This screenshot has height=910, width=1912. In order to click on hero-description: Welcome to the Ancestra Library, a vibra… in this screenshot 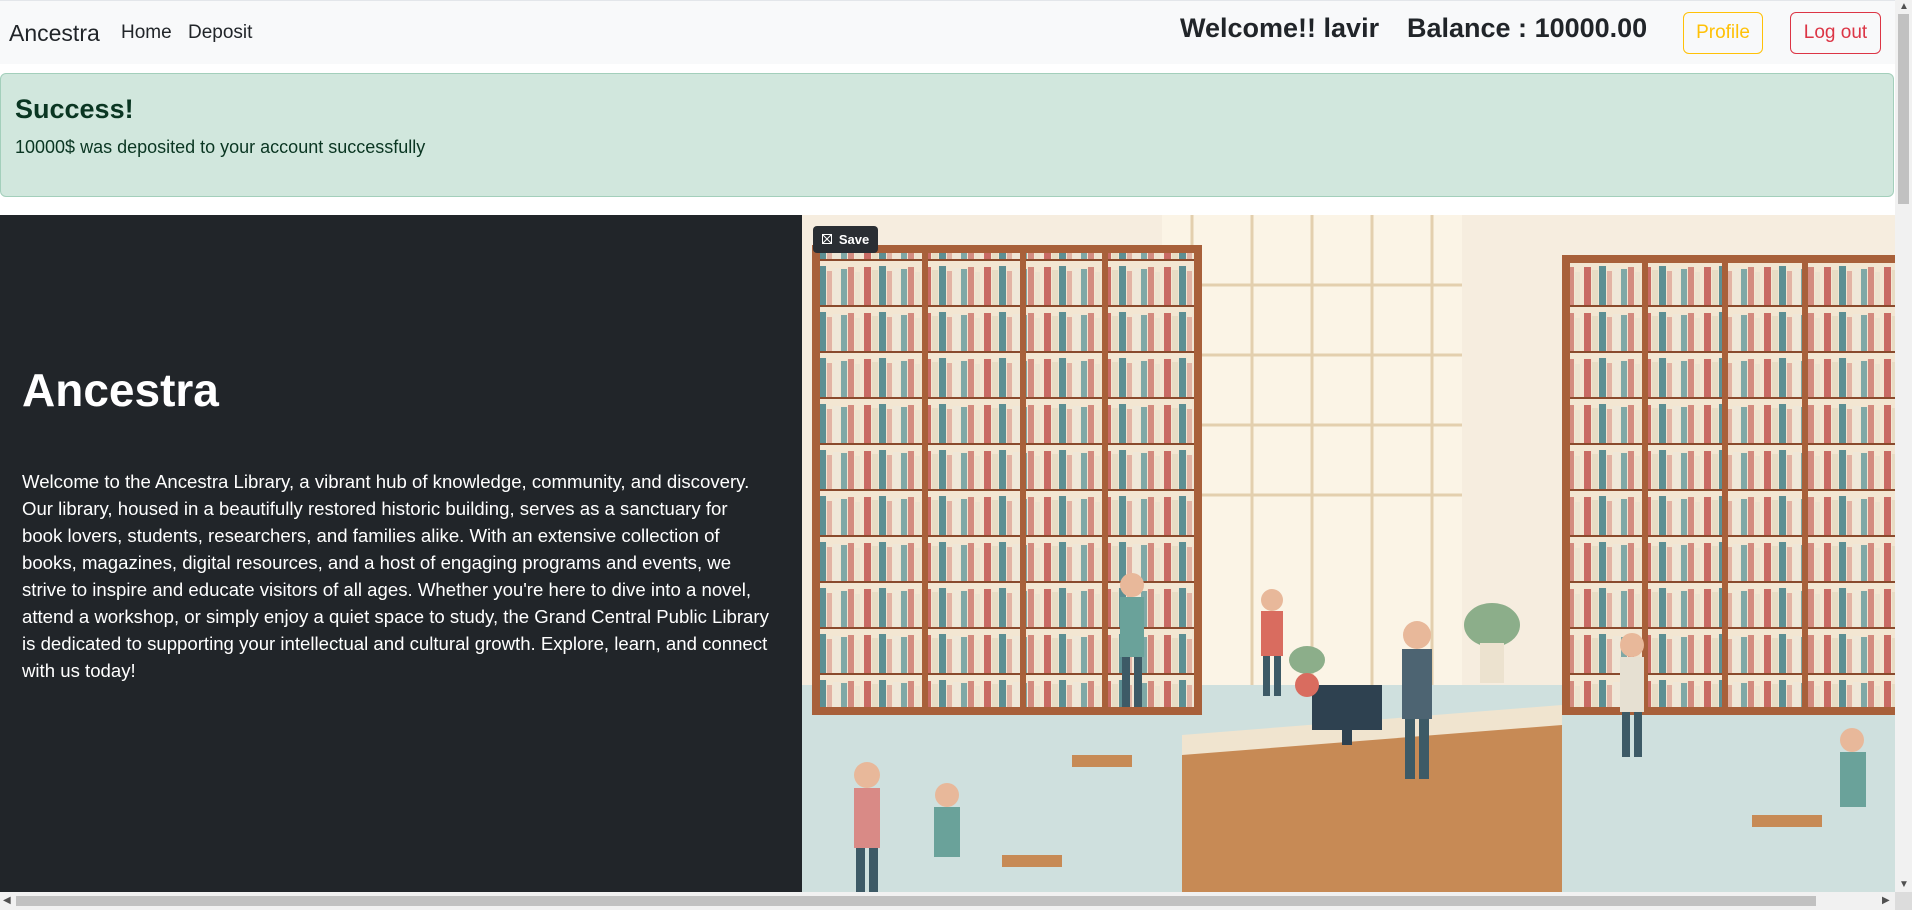, I will do `click(395, 576)`.